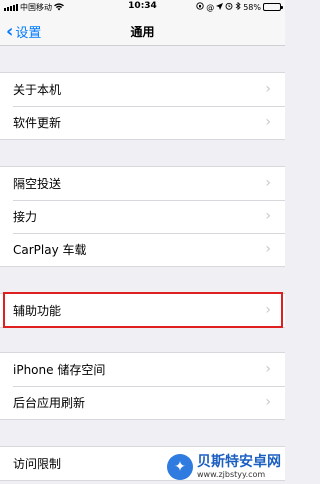 The width and height of the screenshot is (320, 484). I want to click on list-item-label: 隔空投送, so click(37, 184).